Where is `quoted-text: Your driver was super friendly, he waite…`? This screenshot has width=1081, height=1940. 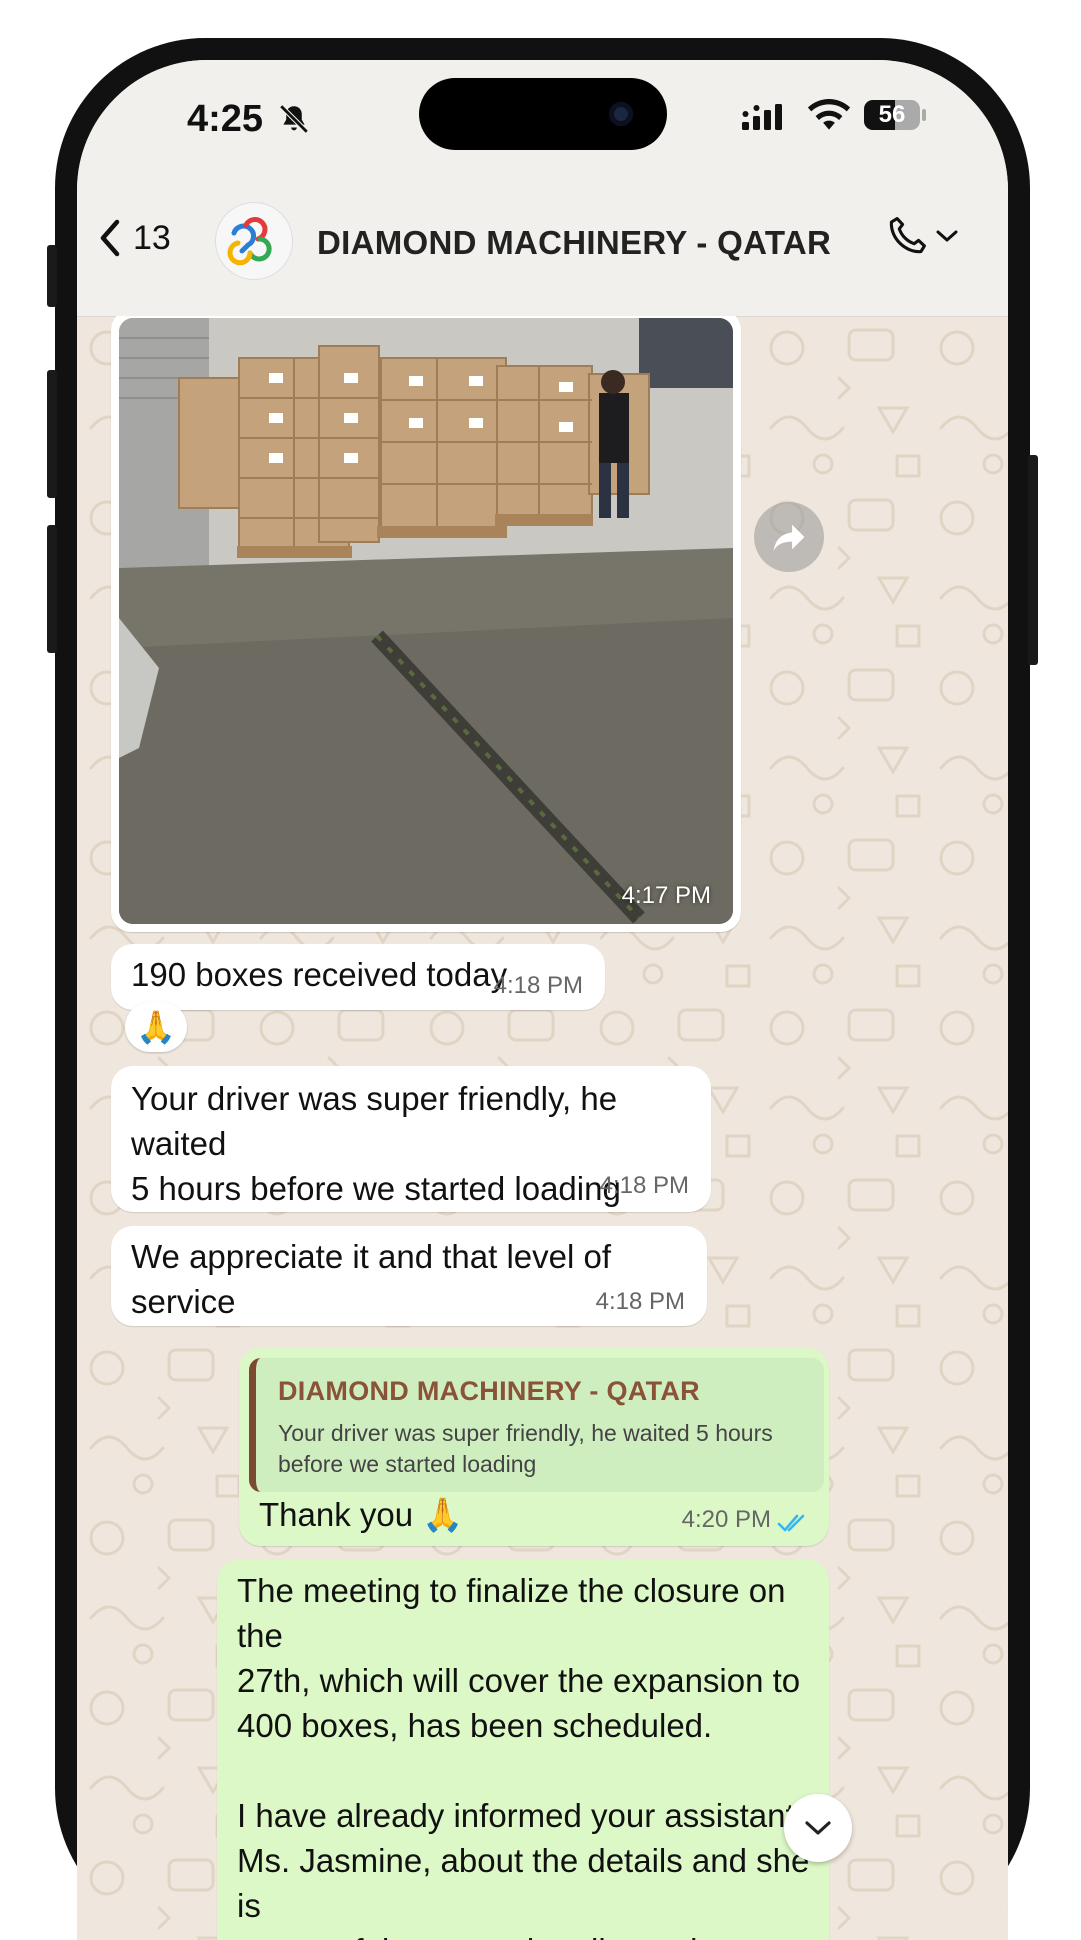
quoted-text: Your driver was super friendly, he waite… is located at coordinates (548, 1449).